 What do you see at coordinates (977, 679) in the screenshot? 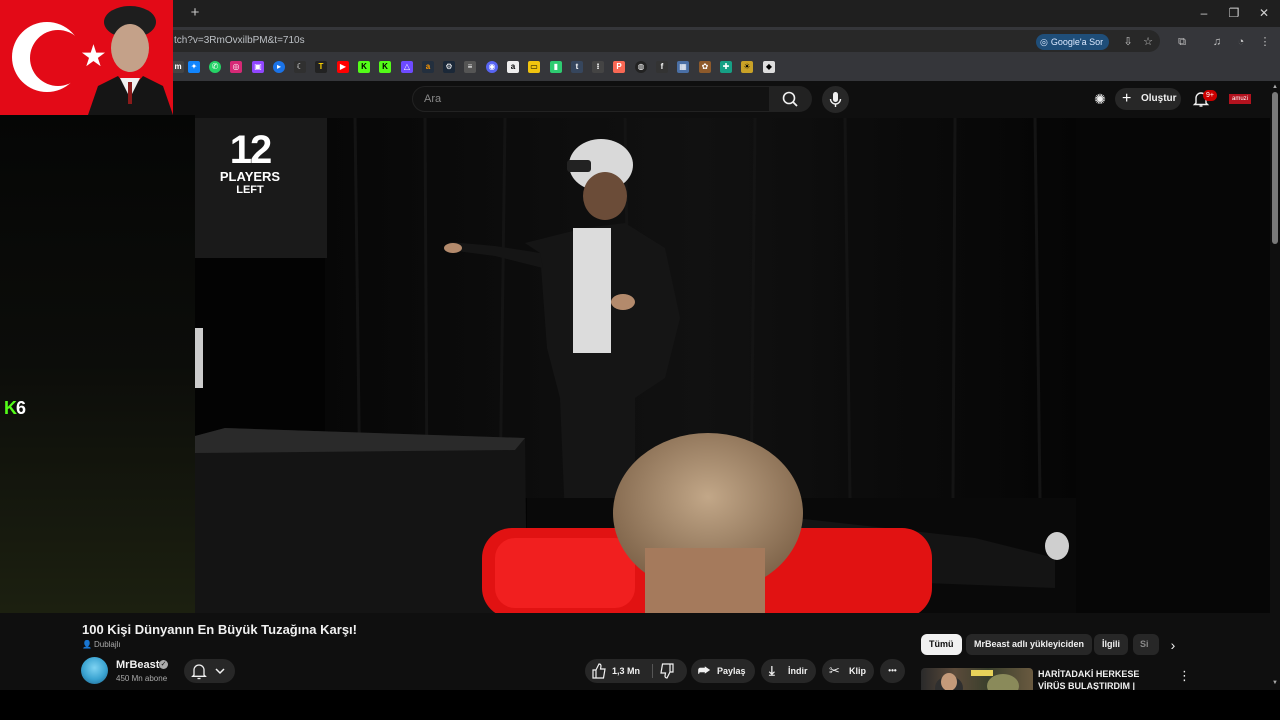
I see `recommendation-thumbnail` at bounding box center [977, 679].